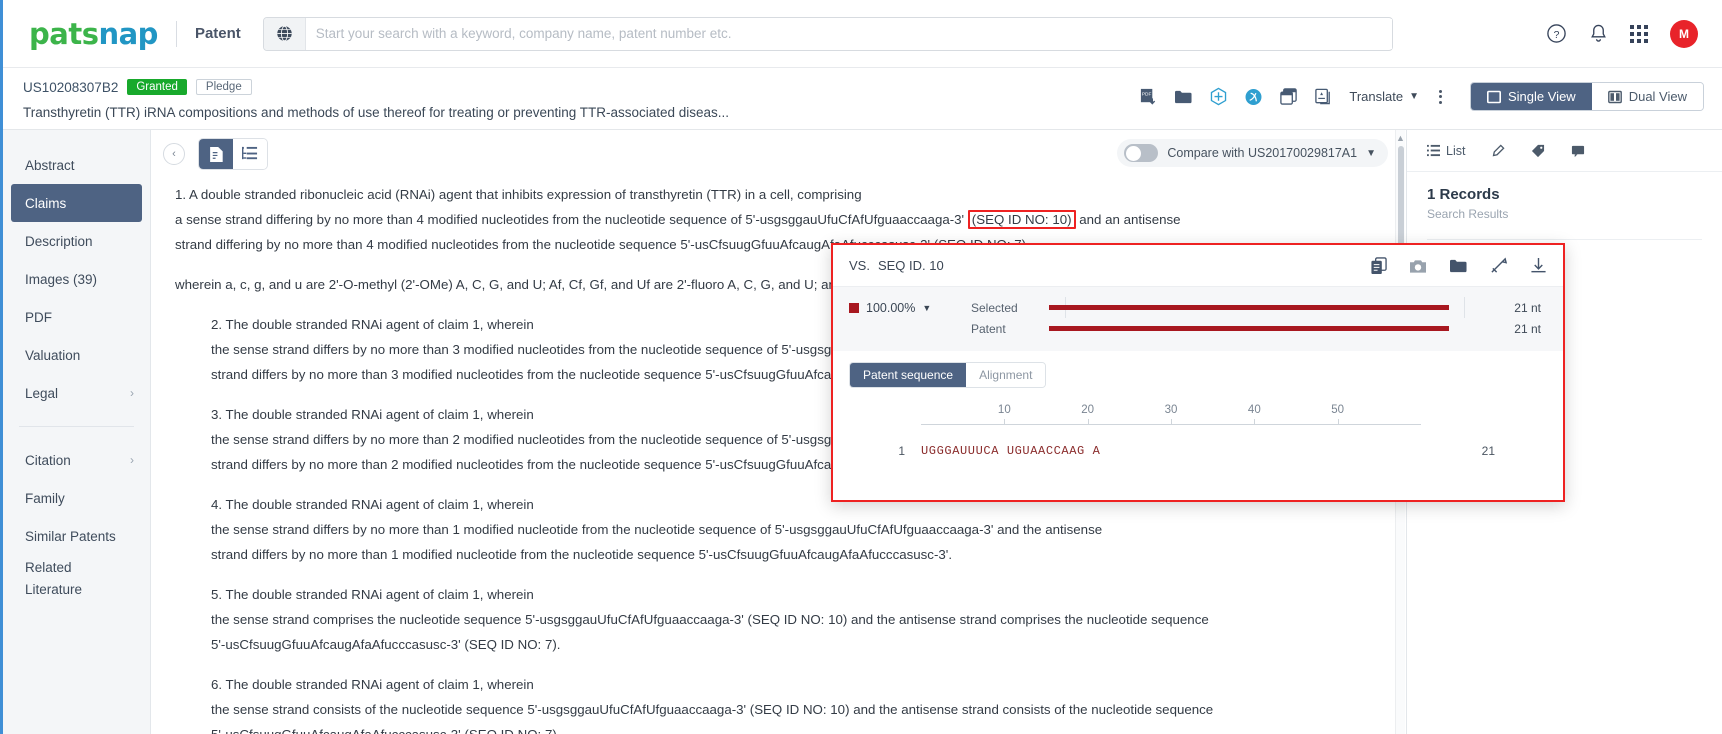 Image resolution: width=1722 pixels, height=734 pixels. I want to click on document-view-icon, so click(216, 154).